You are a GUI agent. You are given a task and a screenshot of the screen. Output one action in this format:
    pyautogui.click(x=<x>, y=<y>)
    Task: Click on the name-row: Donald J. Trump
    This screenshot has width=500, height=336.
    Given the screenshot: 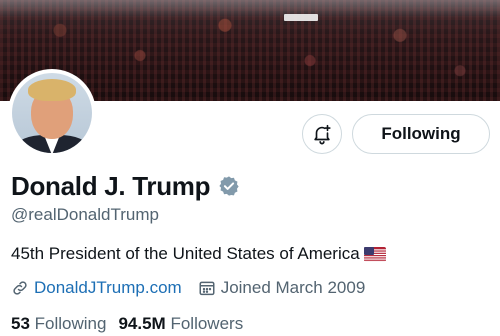 What is the action you would take?
    pyautogui.click(x=125, y=186)
    